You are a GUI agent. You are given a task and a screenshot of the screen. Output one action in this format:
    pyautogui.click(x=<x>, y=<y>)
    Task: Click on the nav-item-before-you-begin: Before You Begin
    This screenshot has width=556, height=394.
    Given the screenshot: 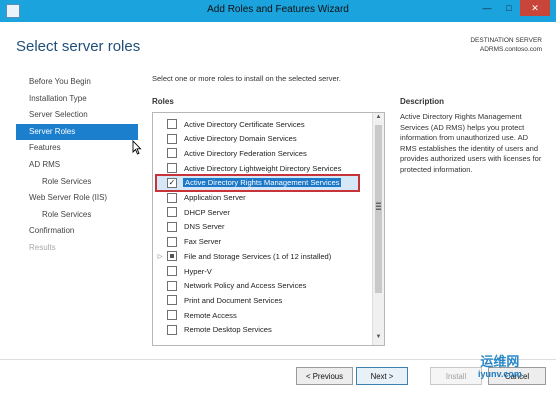 What is the action you would take?
    pyautogui.click(x=77, y=82)
    